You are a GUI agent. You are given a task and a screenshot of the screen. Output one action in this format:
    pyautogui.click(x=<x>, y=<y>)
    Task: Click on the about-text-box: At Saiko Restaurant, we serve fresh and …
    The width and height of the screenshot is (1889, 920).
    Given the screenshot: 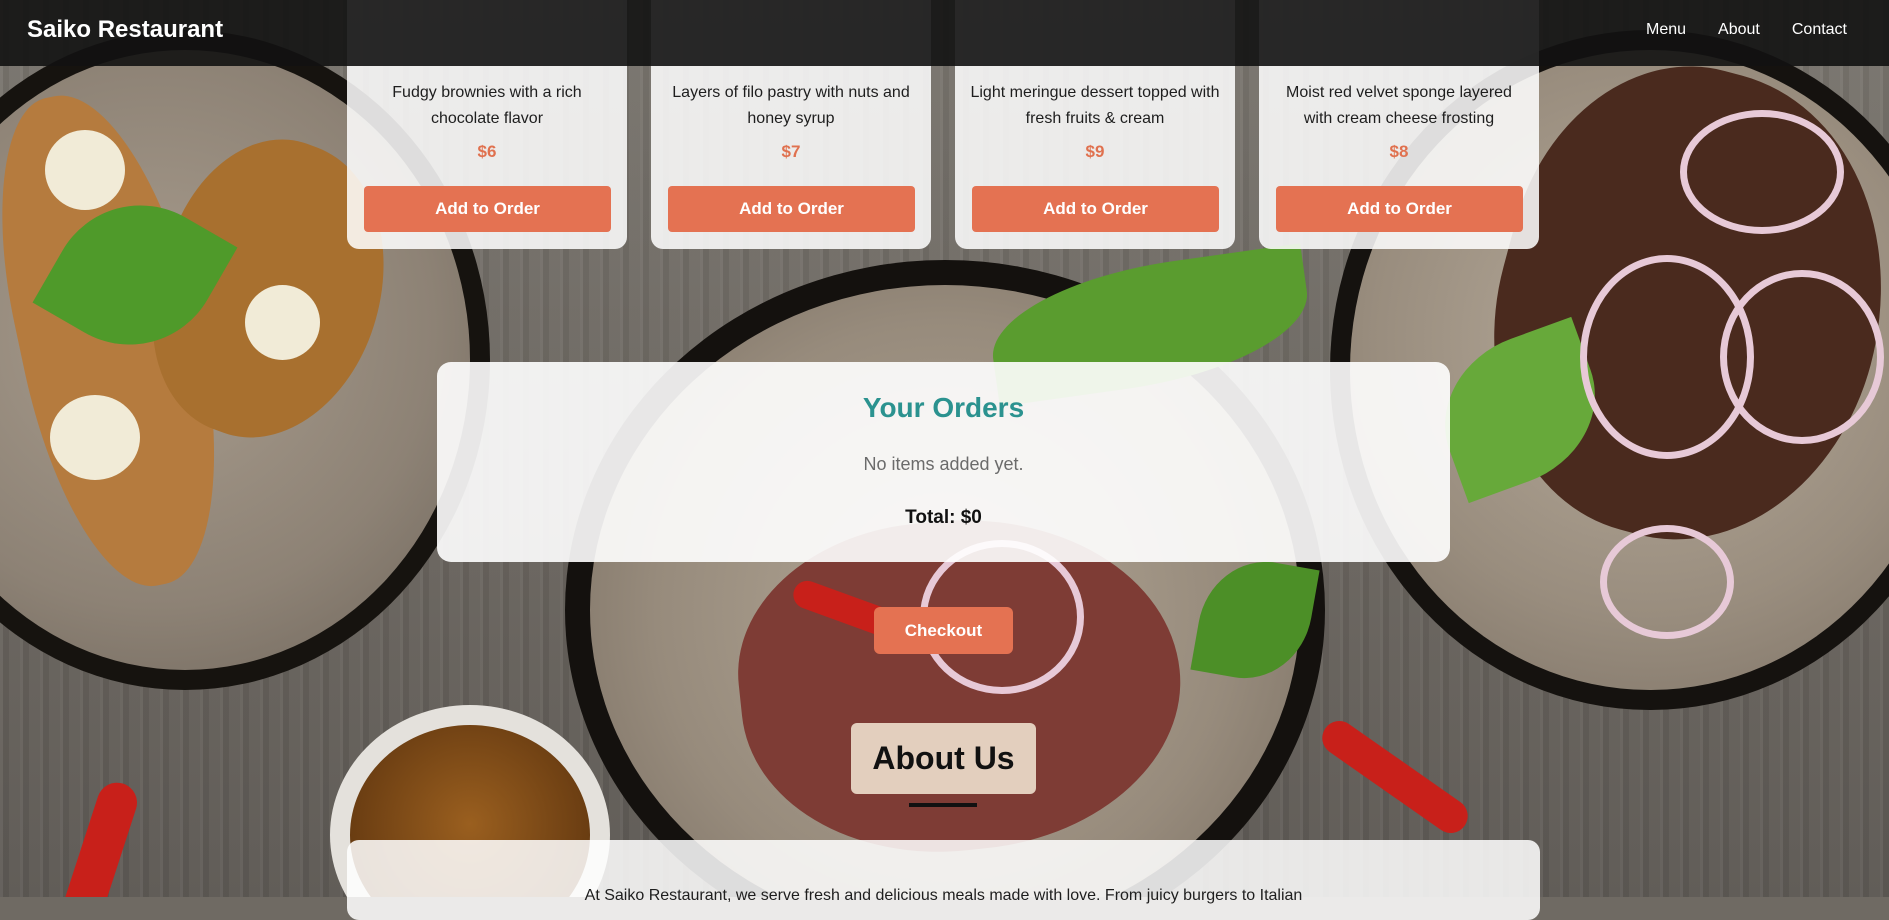 What is the action you would take?
    pyautogui.click(x=943, y=880)
    